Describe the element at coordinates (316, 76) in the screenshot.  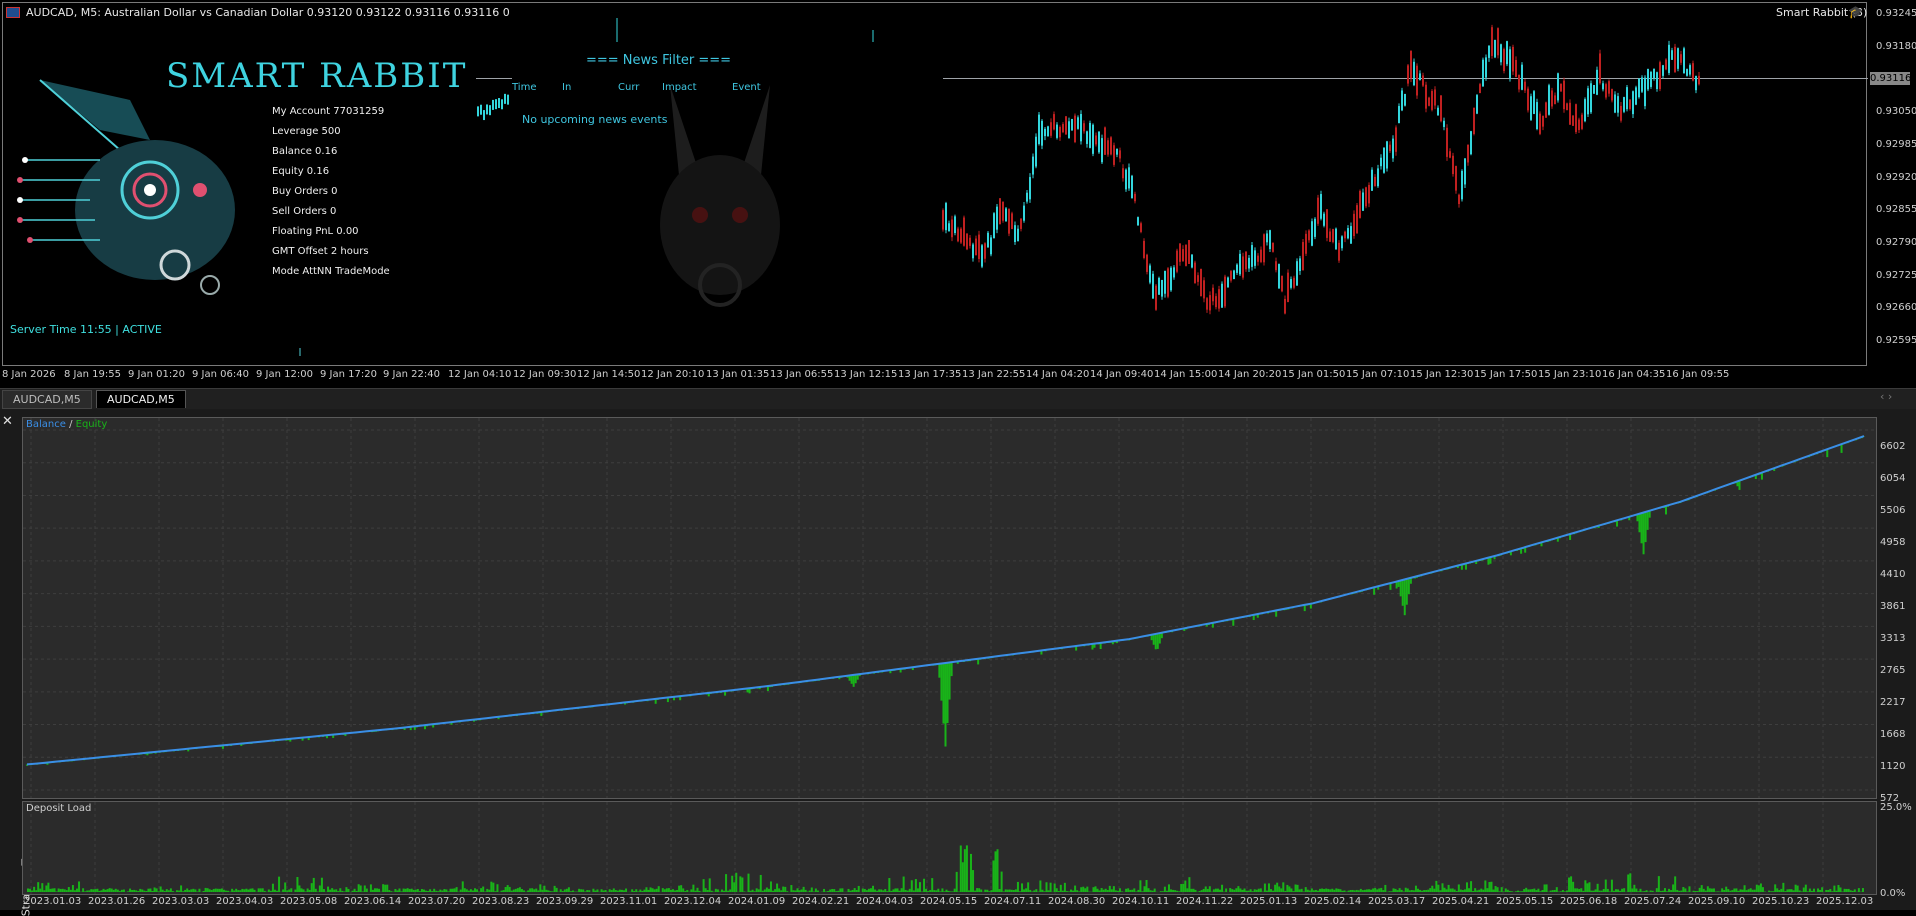
I see `logo-title: SMART RABBIT` at that location.